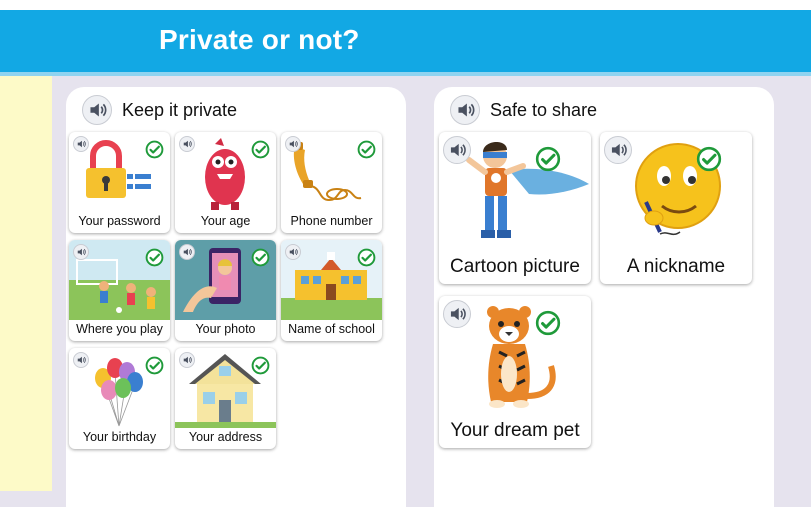  I want to click on card-a-nickname: A nickname, so click(676, 208).